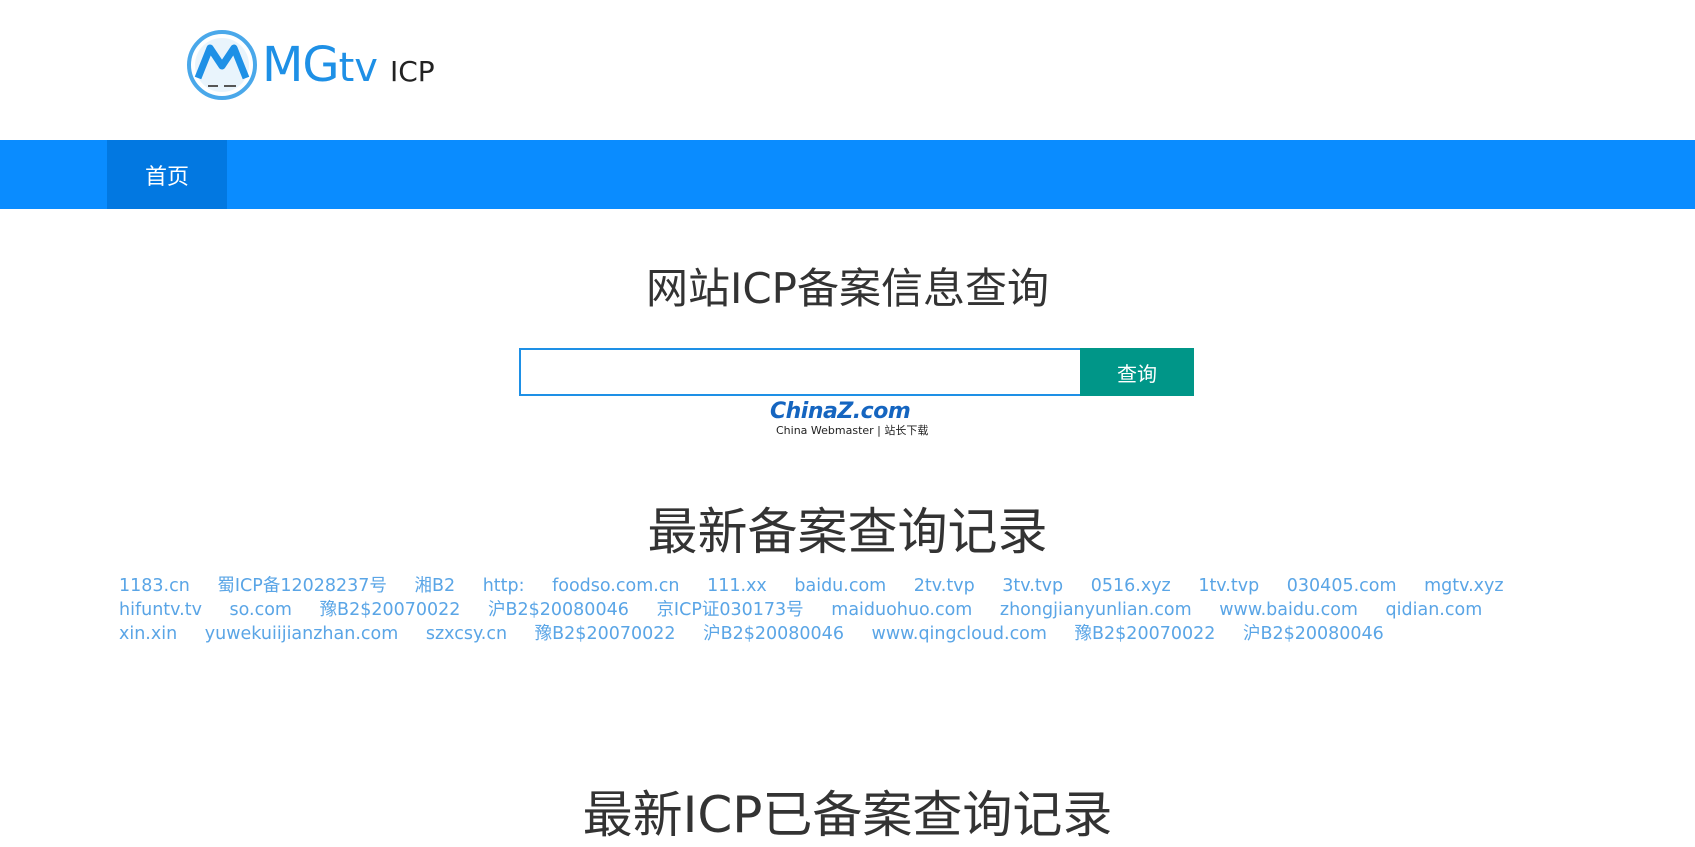  I want to click on page-title: 网站ICP备案信息查询, so click(847, 288).